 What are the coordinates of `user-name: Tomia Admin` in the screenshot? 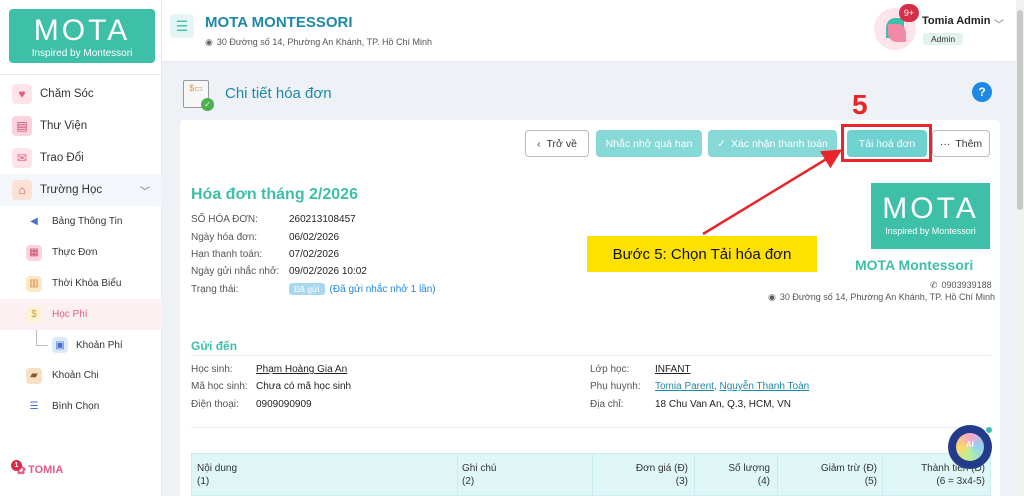 It's located at (956, 21).